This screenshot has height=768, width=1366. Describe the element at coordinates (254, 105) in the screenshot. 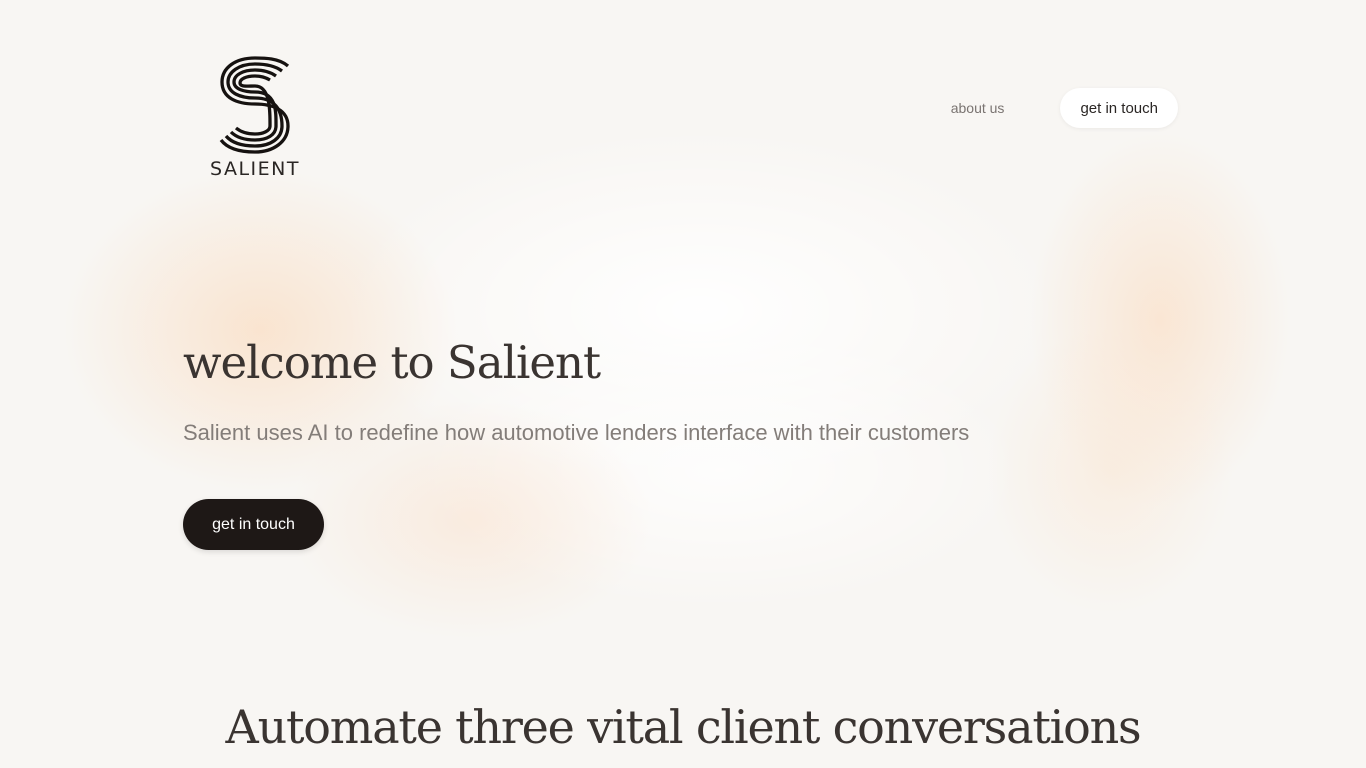

I see `salient-s-logo-icon` at that location.